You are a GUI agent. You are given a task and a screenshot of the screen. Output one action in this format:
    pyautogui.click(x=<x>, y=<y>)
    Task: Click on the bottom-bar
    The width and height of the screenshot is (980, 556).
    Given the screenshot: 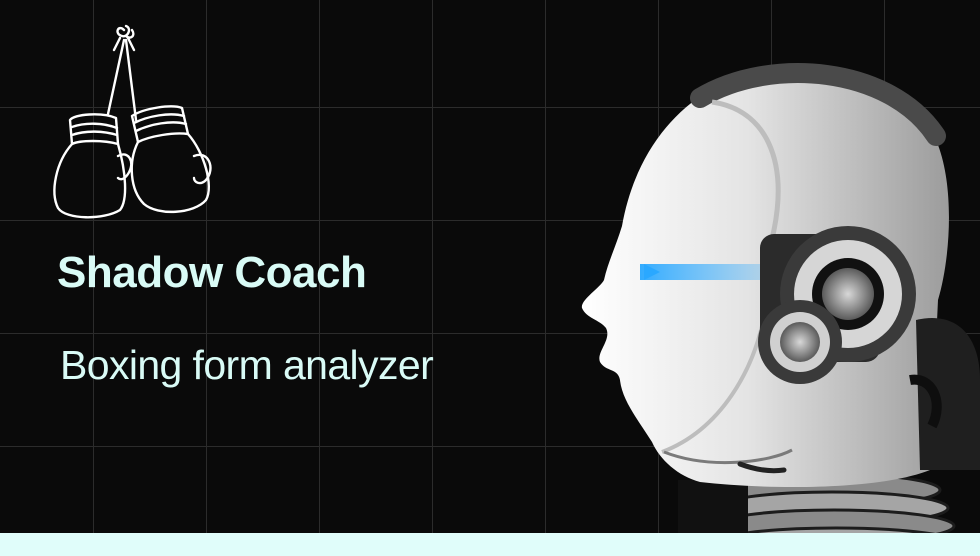 What is the action you would take?
    pyautogui.click(x=490, y=544)
    